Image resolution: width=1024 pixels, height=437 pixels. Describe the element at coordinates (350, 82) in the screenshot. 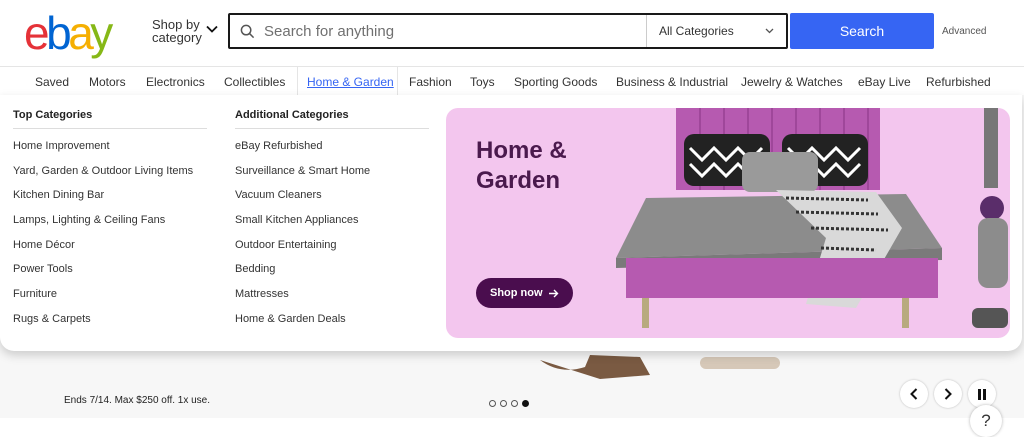

I see `nav-item-home-garden: Home & Garden` at that location.